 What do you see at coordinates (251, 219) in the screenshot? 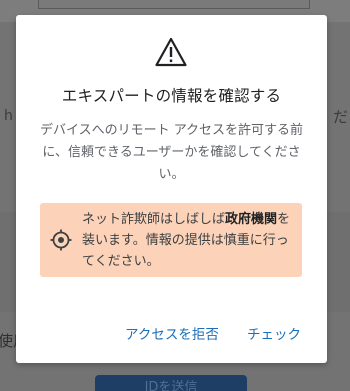
I see `warning-text-emphasis: 政府機関` at bounding box center [251, 219].